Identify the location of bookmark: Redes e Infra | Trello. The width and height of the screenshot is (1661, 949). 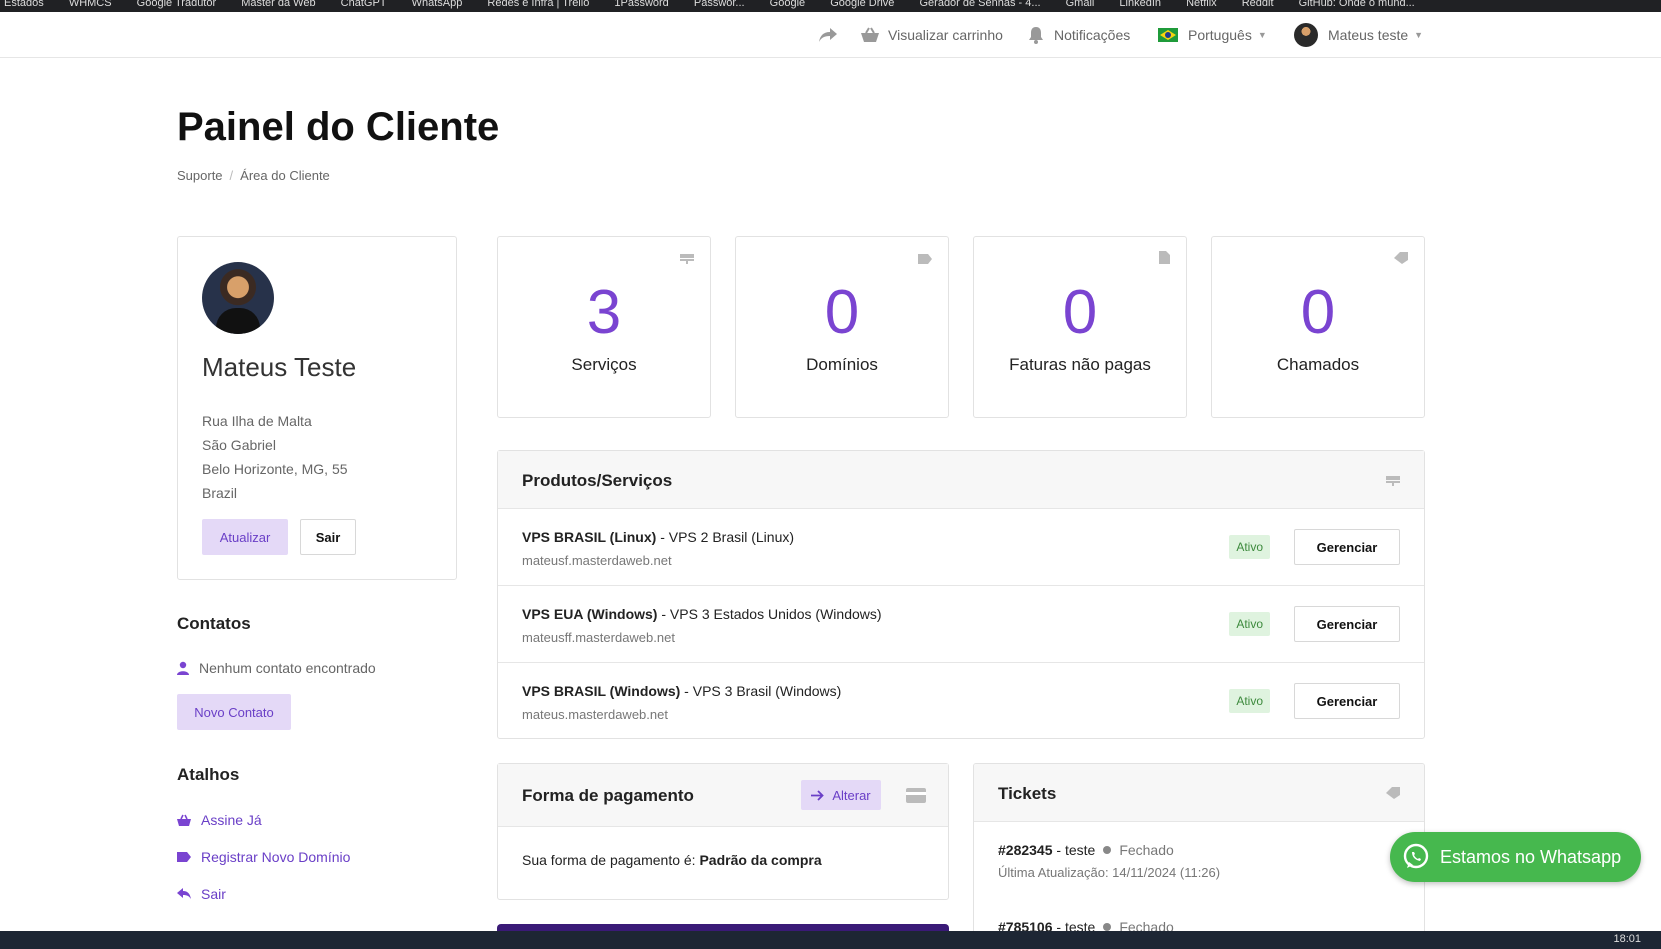
(536, 4).